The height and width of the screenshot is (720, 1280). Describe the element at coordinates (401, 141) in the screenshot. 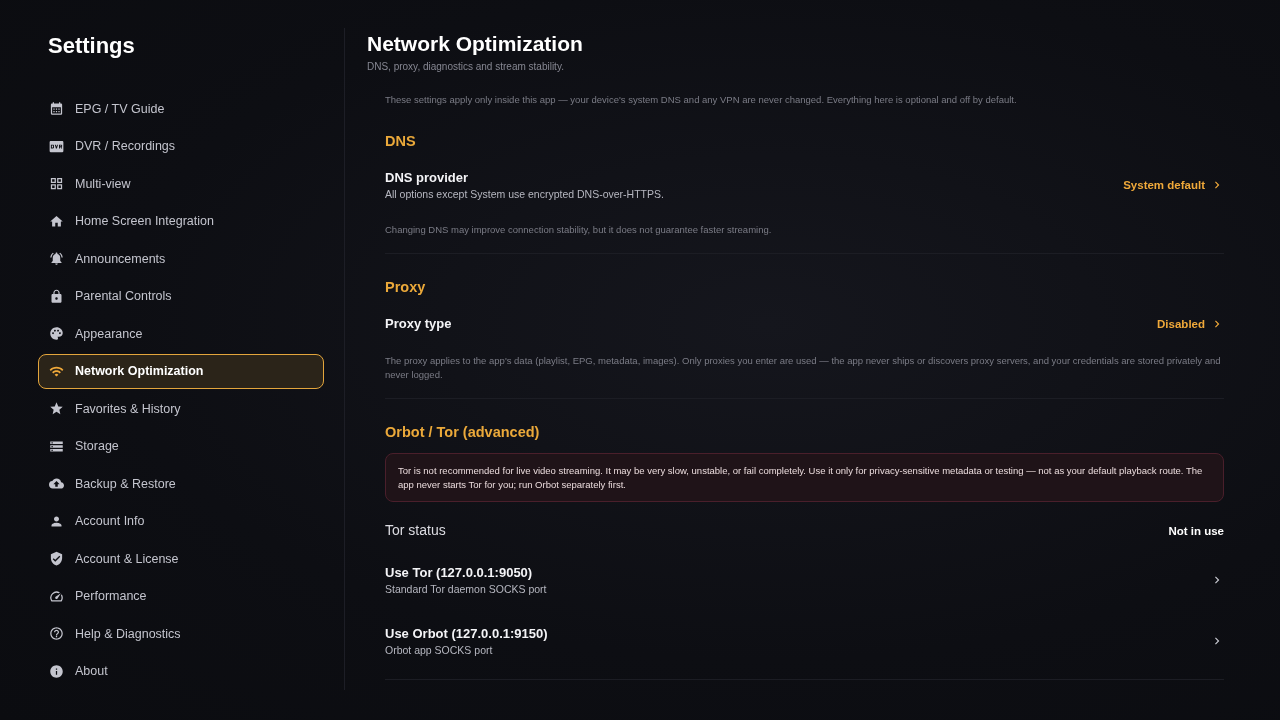

I see `section-heading: DNS` at that location.